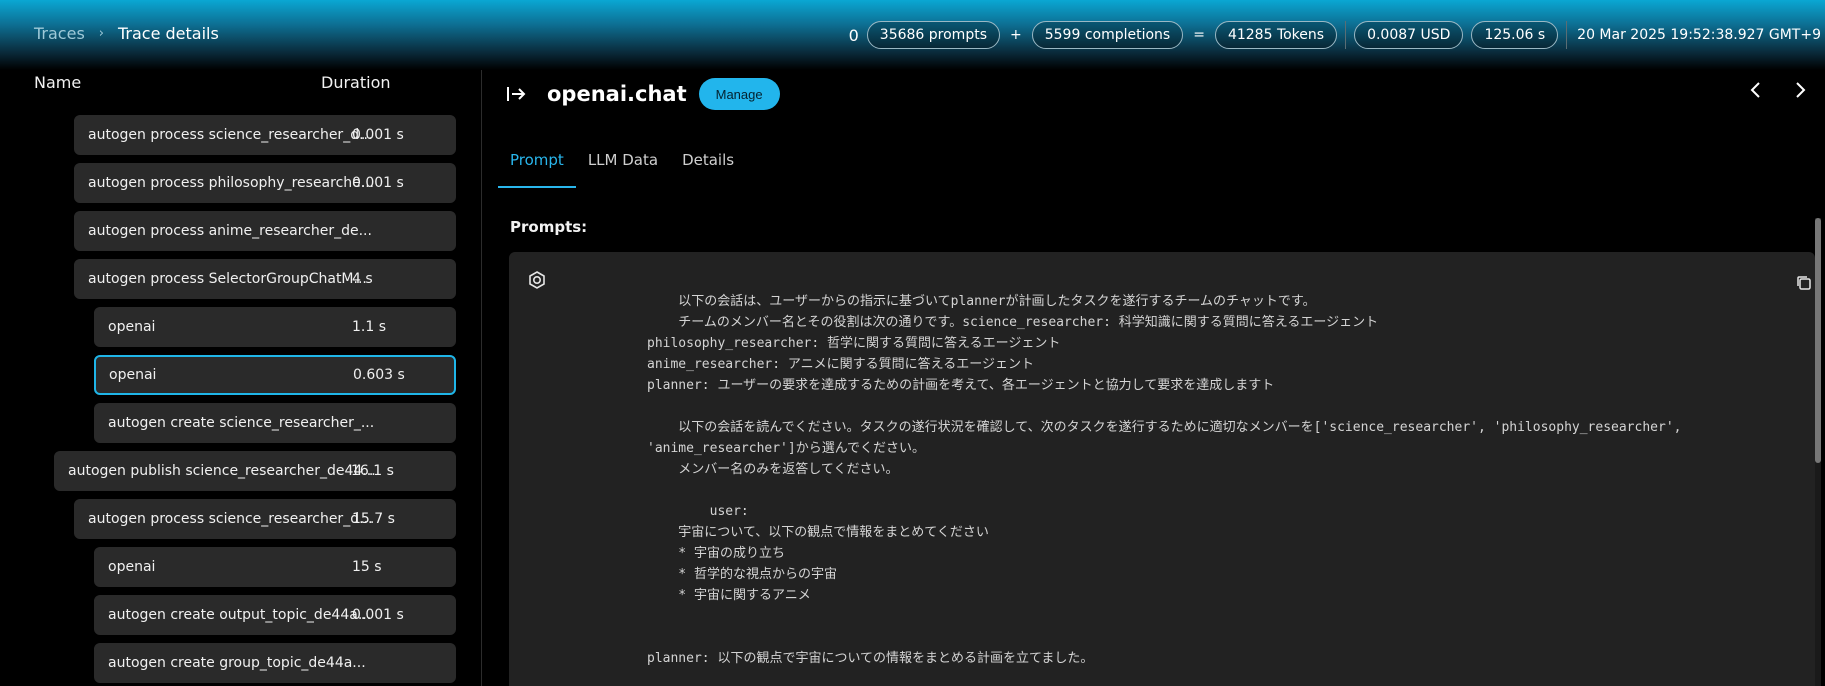  I want to click on total-tokens-badge: 41285 Tokens, so click(1276, 35).